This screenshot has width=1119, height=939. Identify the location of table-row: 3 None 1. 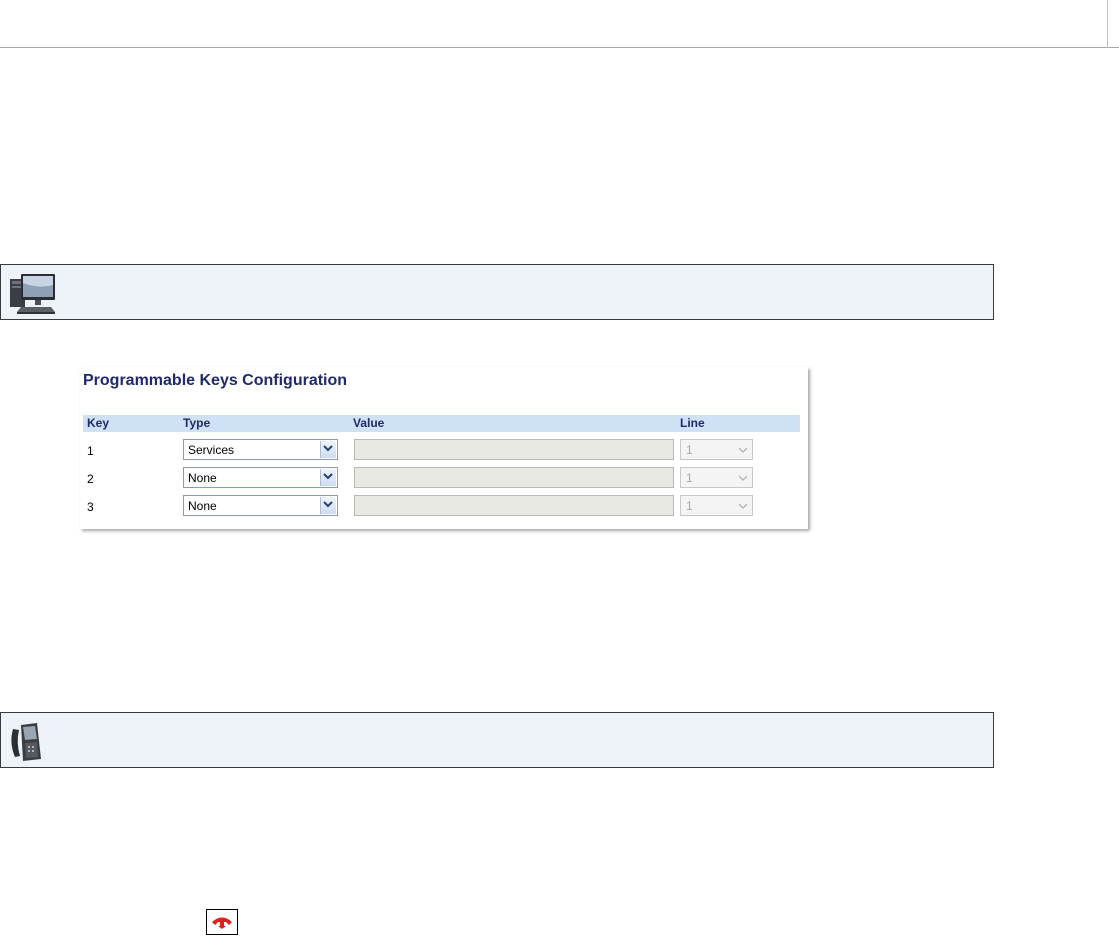
(444, 507).